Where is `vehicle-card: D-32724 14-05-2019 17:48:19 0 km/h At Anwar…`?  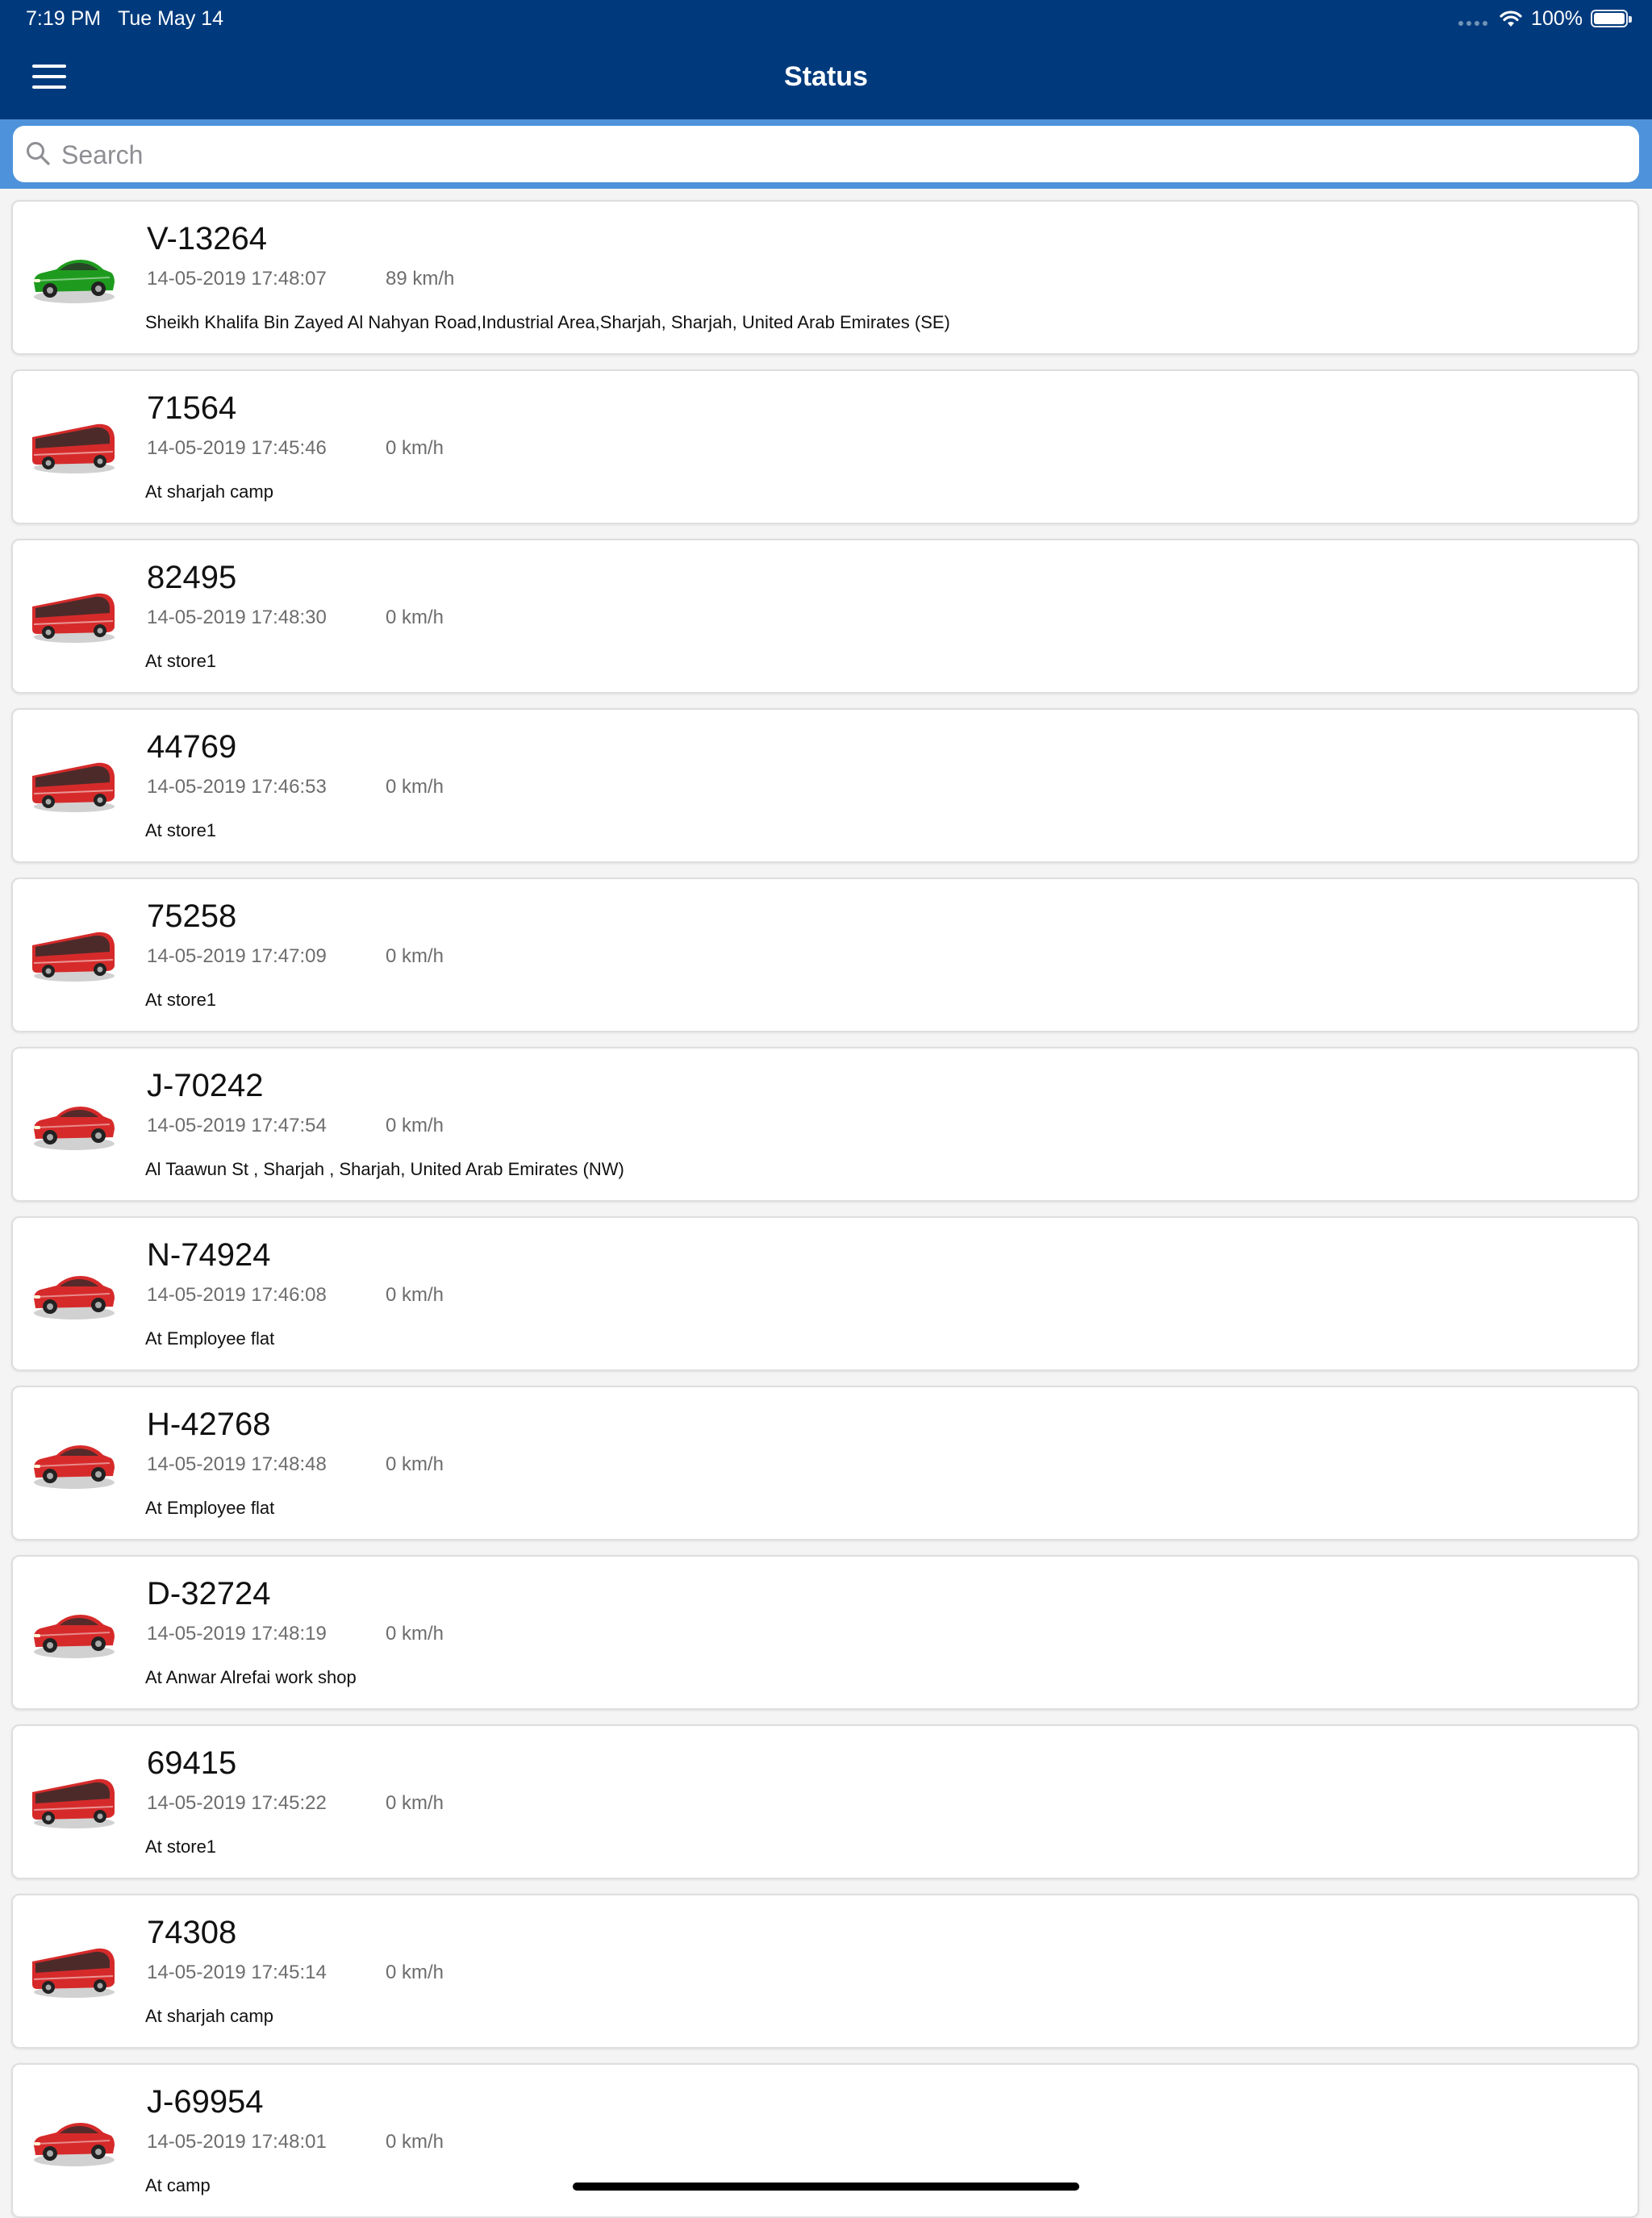 vehicle-card: D-32724 14-05-2019 17:48:19 0 km/h At Anwar… is located at coordinates (825, 1632).